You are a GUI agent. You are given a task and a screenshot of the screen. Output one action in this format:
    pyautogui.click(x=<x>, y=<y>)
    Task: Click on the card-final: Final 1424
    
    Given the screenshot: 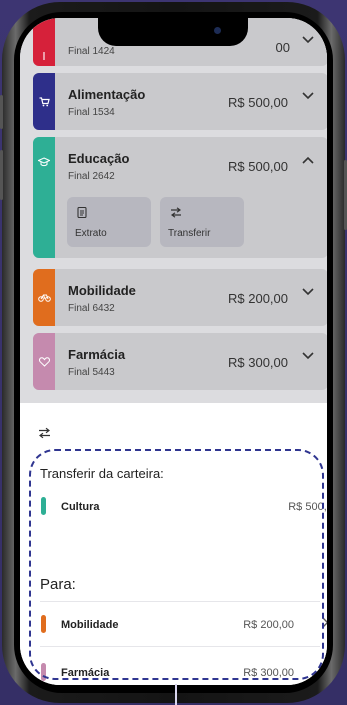 What is the action you would take?
    pyautogui.click(x=91, y=51)
    